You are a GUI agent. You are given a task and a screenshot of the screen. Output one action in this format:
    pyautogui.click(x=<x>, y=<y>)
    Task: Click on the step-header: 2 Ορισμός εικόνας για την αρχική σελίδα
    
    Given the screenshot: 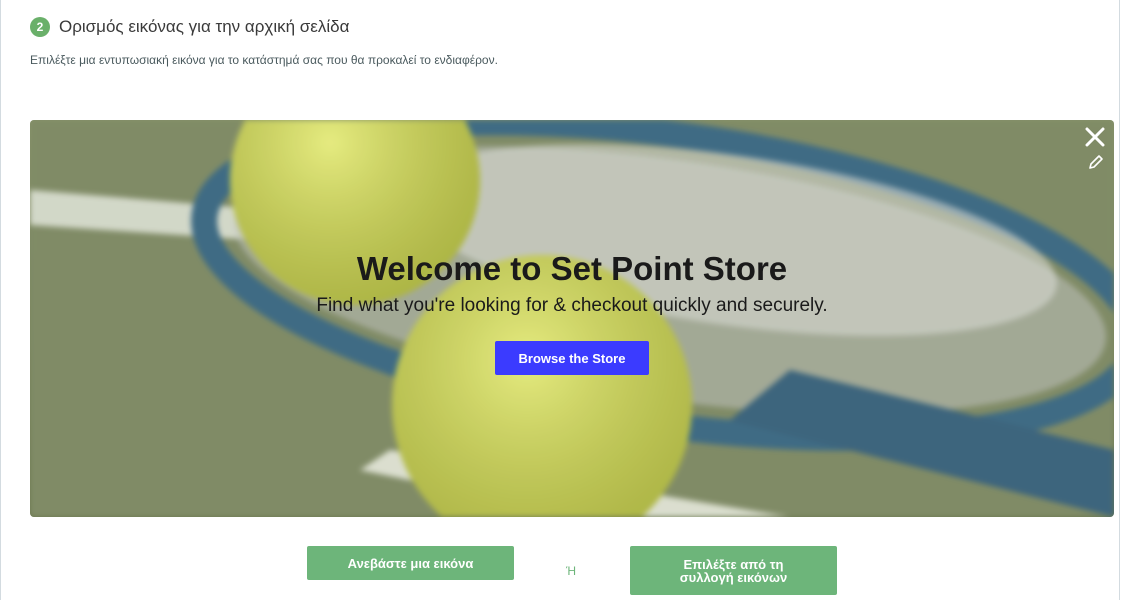 What is the action you would take?
    pyautogui.click(x=189, y=27)
    